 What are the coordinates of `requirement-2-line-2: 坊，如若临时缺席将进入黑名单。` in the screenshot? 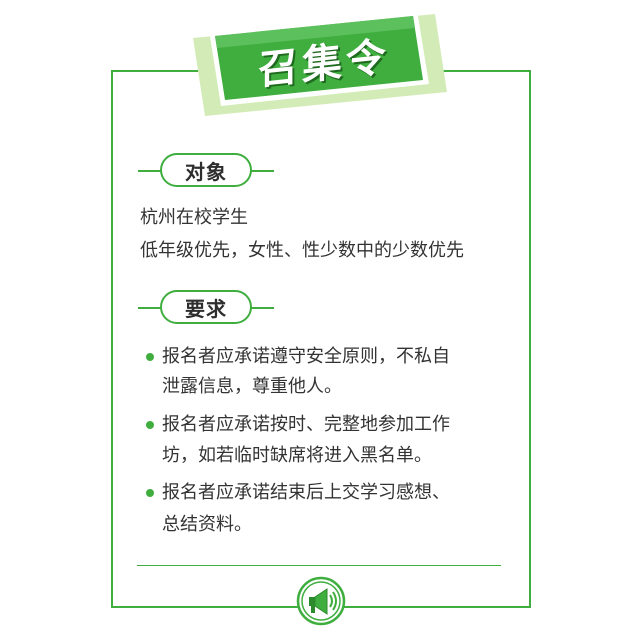 It's located at (297, 455).